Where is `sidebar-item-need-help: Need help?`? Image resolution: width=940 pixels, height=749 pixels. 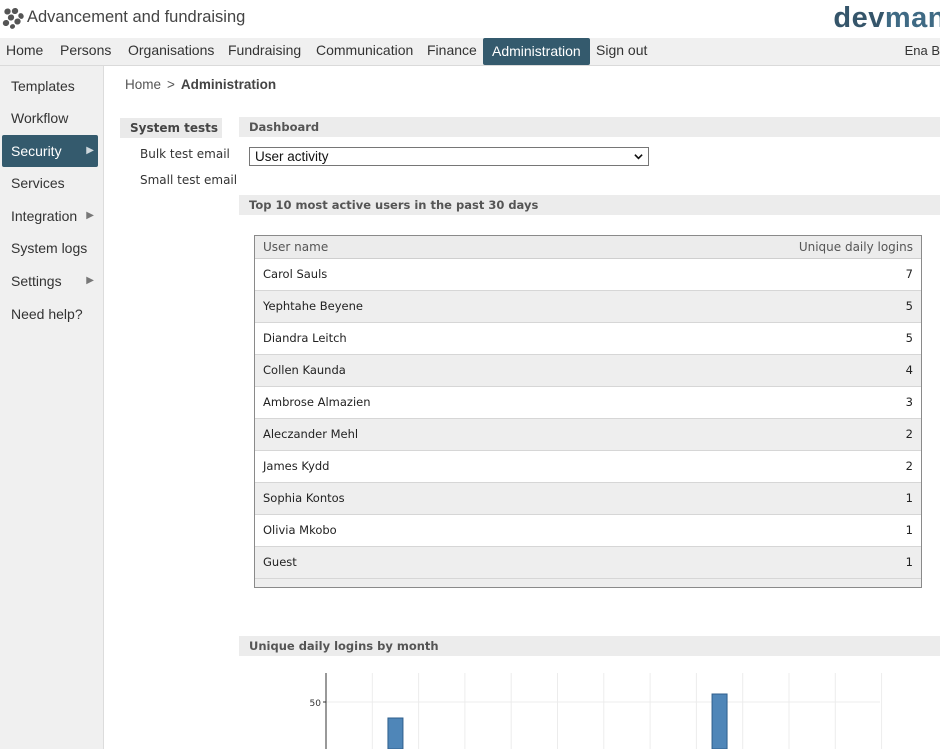 sidebar-item-need-help: Need help? is located at coordinates (50, 314).